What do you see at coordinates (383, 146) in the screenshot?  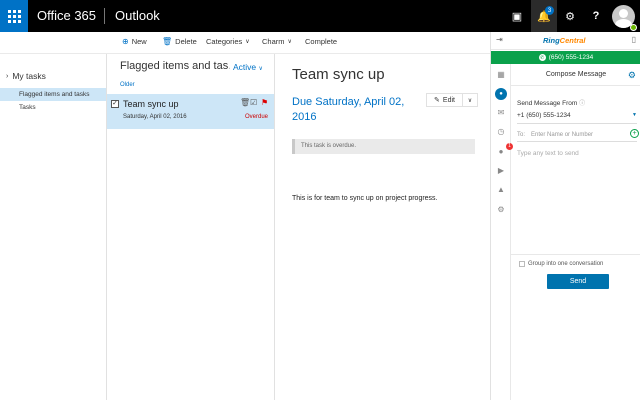 I see `overdue-infobar: This task is overdue.` at bounding box center [383, 146].